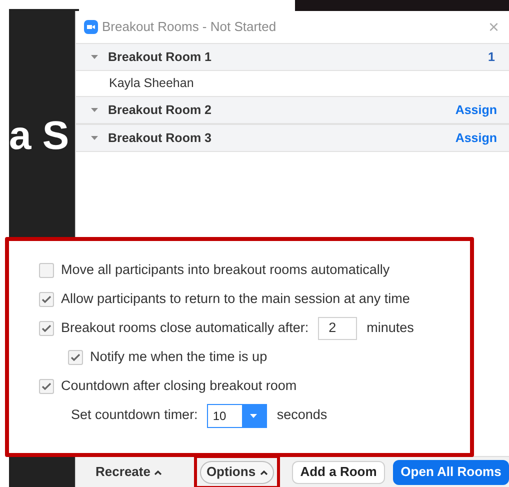 The width and height of the screenshot is (509, 487). What do you see at coordinates (185, 328) in the screenshot?
I see `option-label: Breakout rooms close automatically after:` at bounding box center [185, 328].